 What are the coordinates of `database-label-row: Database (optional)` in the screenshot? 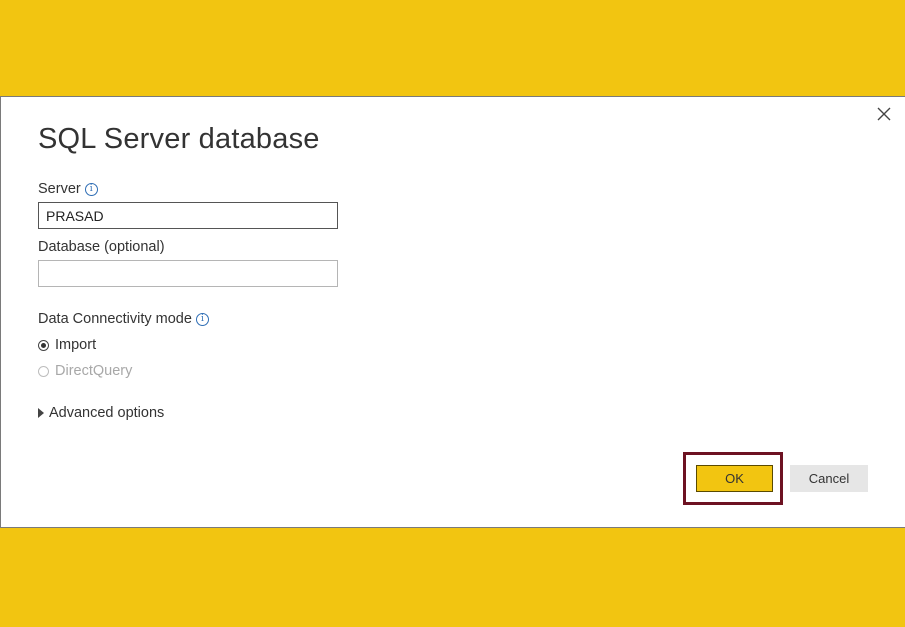 It's located at (101, 247).